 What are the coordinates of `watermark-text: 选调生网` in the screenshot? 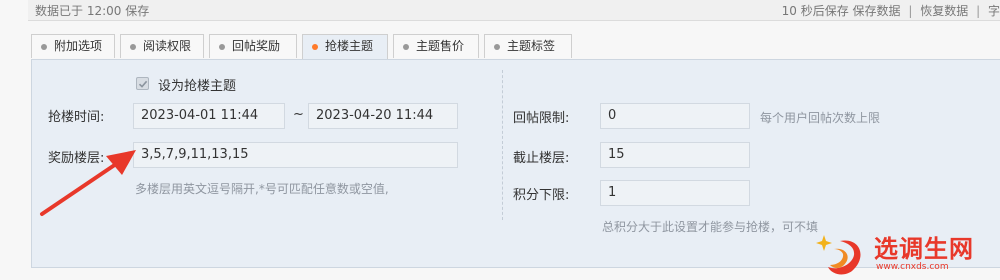 It's located at (924, 249).